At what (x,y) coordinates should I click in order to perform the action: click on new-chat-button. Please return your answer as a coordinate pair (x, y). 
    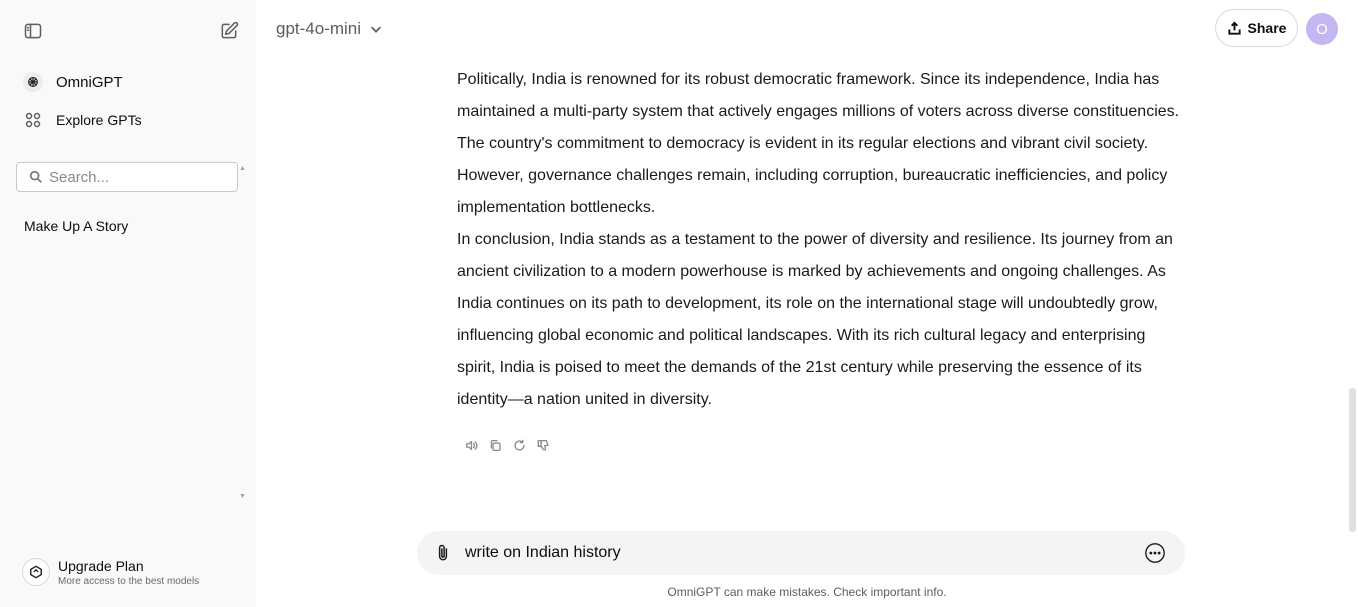
    Looking at the image, I should click on (229, 31).